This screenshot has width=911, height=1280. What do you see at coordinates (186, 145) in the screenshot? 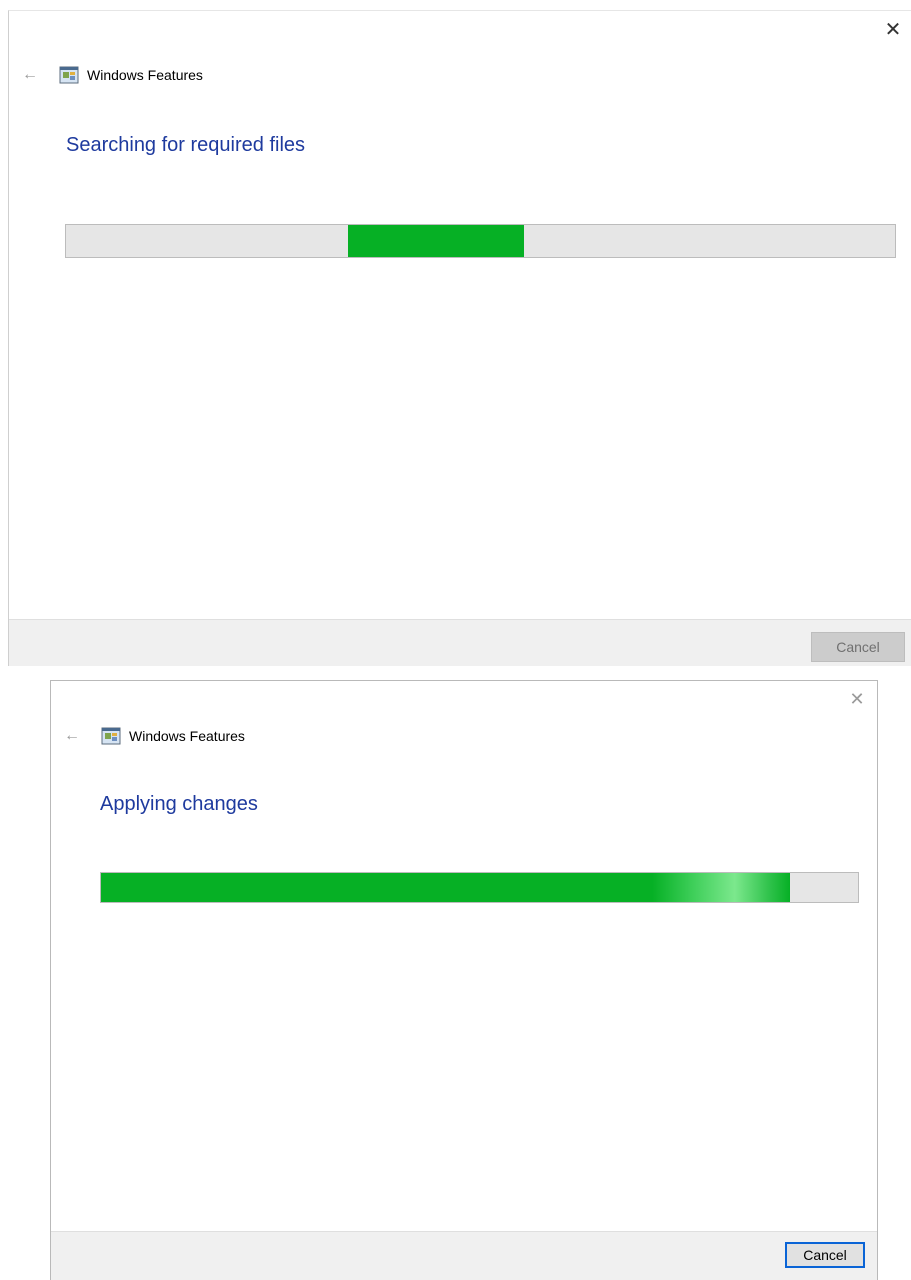
I see `status-heading: Searching for required files` at bounding box center [186, 145].